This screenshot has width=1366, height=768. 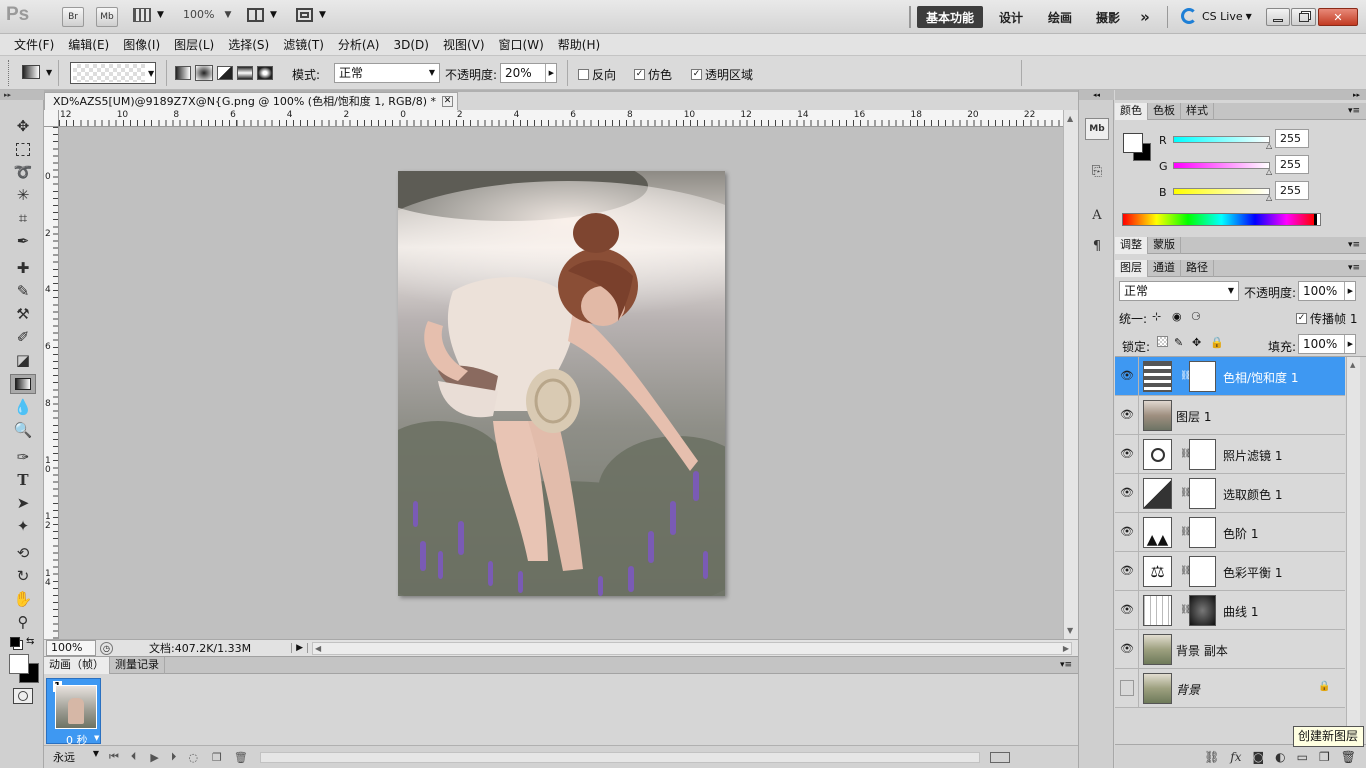 What do you see at coordinates (1230, 688) in the screenshot?
I see `layer-row-background: 背景 🔒` at bounding box center [1230, 688].